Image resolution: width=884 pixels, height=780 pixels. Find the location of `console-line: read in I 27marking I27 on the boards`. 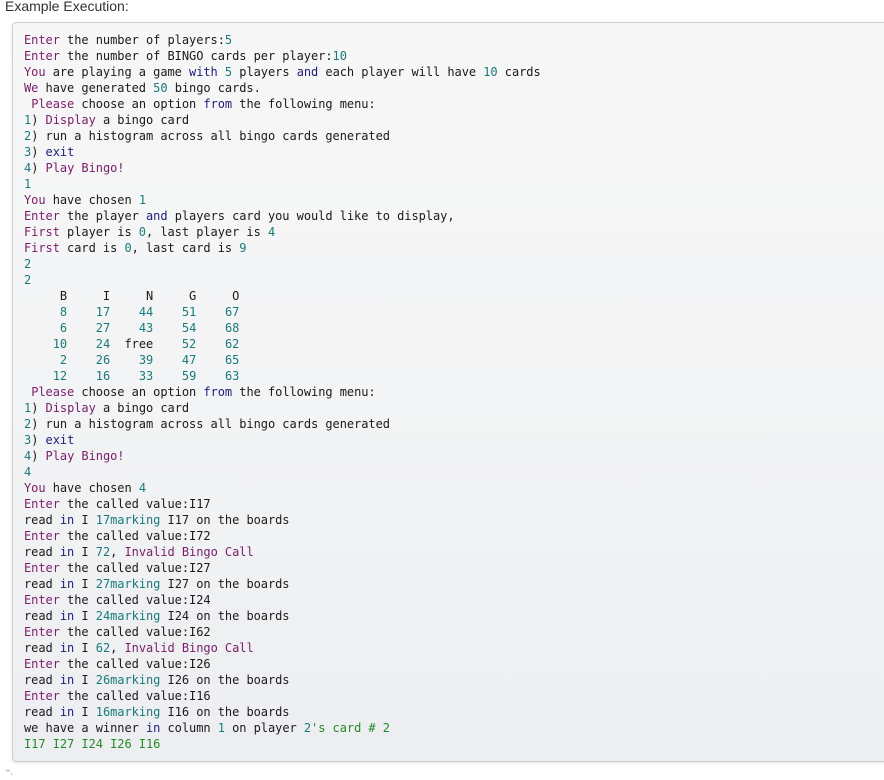

console-line: read in I 27marking I27 on the boards is located at coordinates (282, 584).